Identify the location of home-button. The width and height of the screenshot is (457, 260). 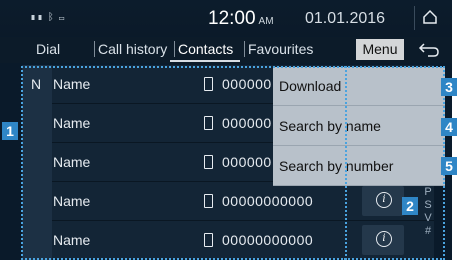
(429, 18).